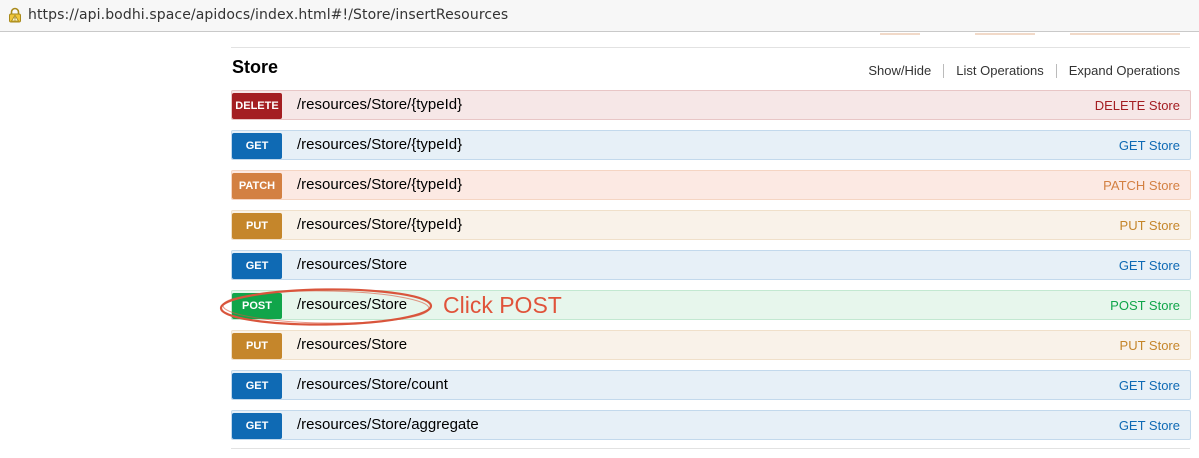  Describe the element at coordinates (1141, 185) in the screenshot. I see `operation-summary: PATCH Store` at that location.